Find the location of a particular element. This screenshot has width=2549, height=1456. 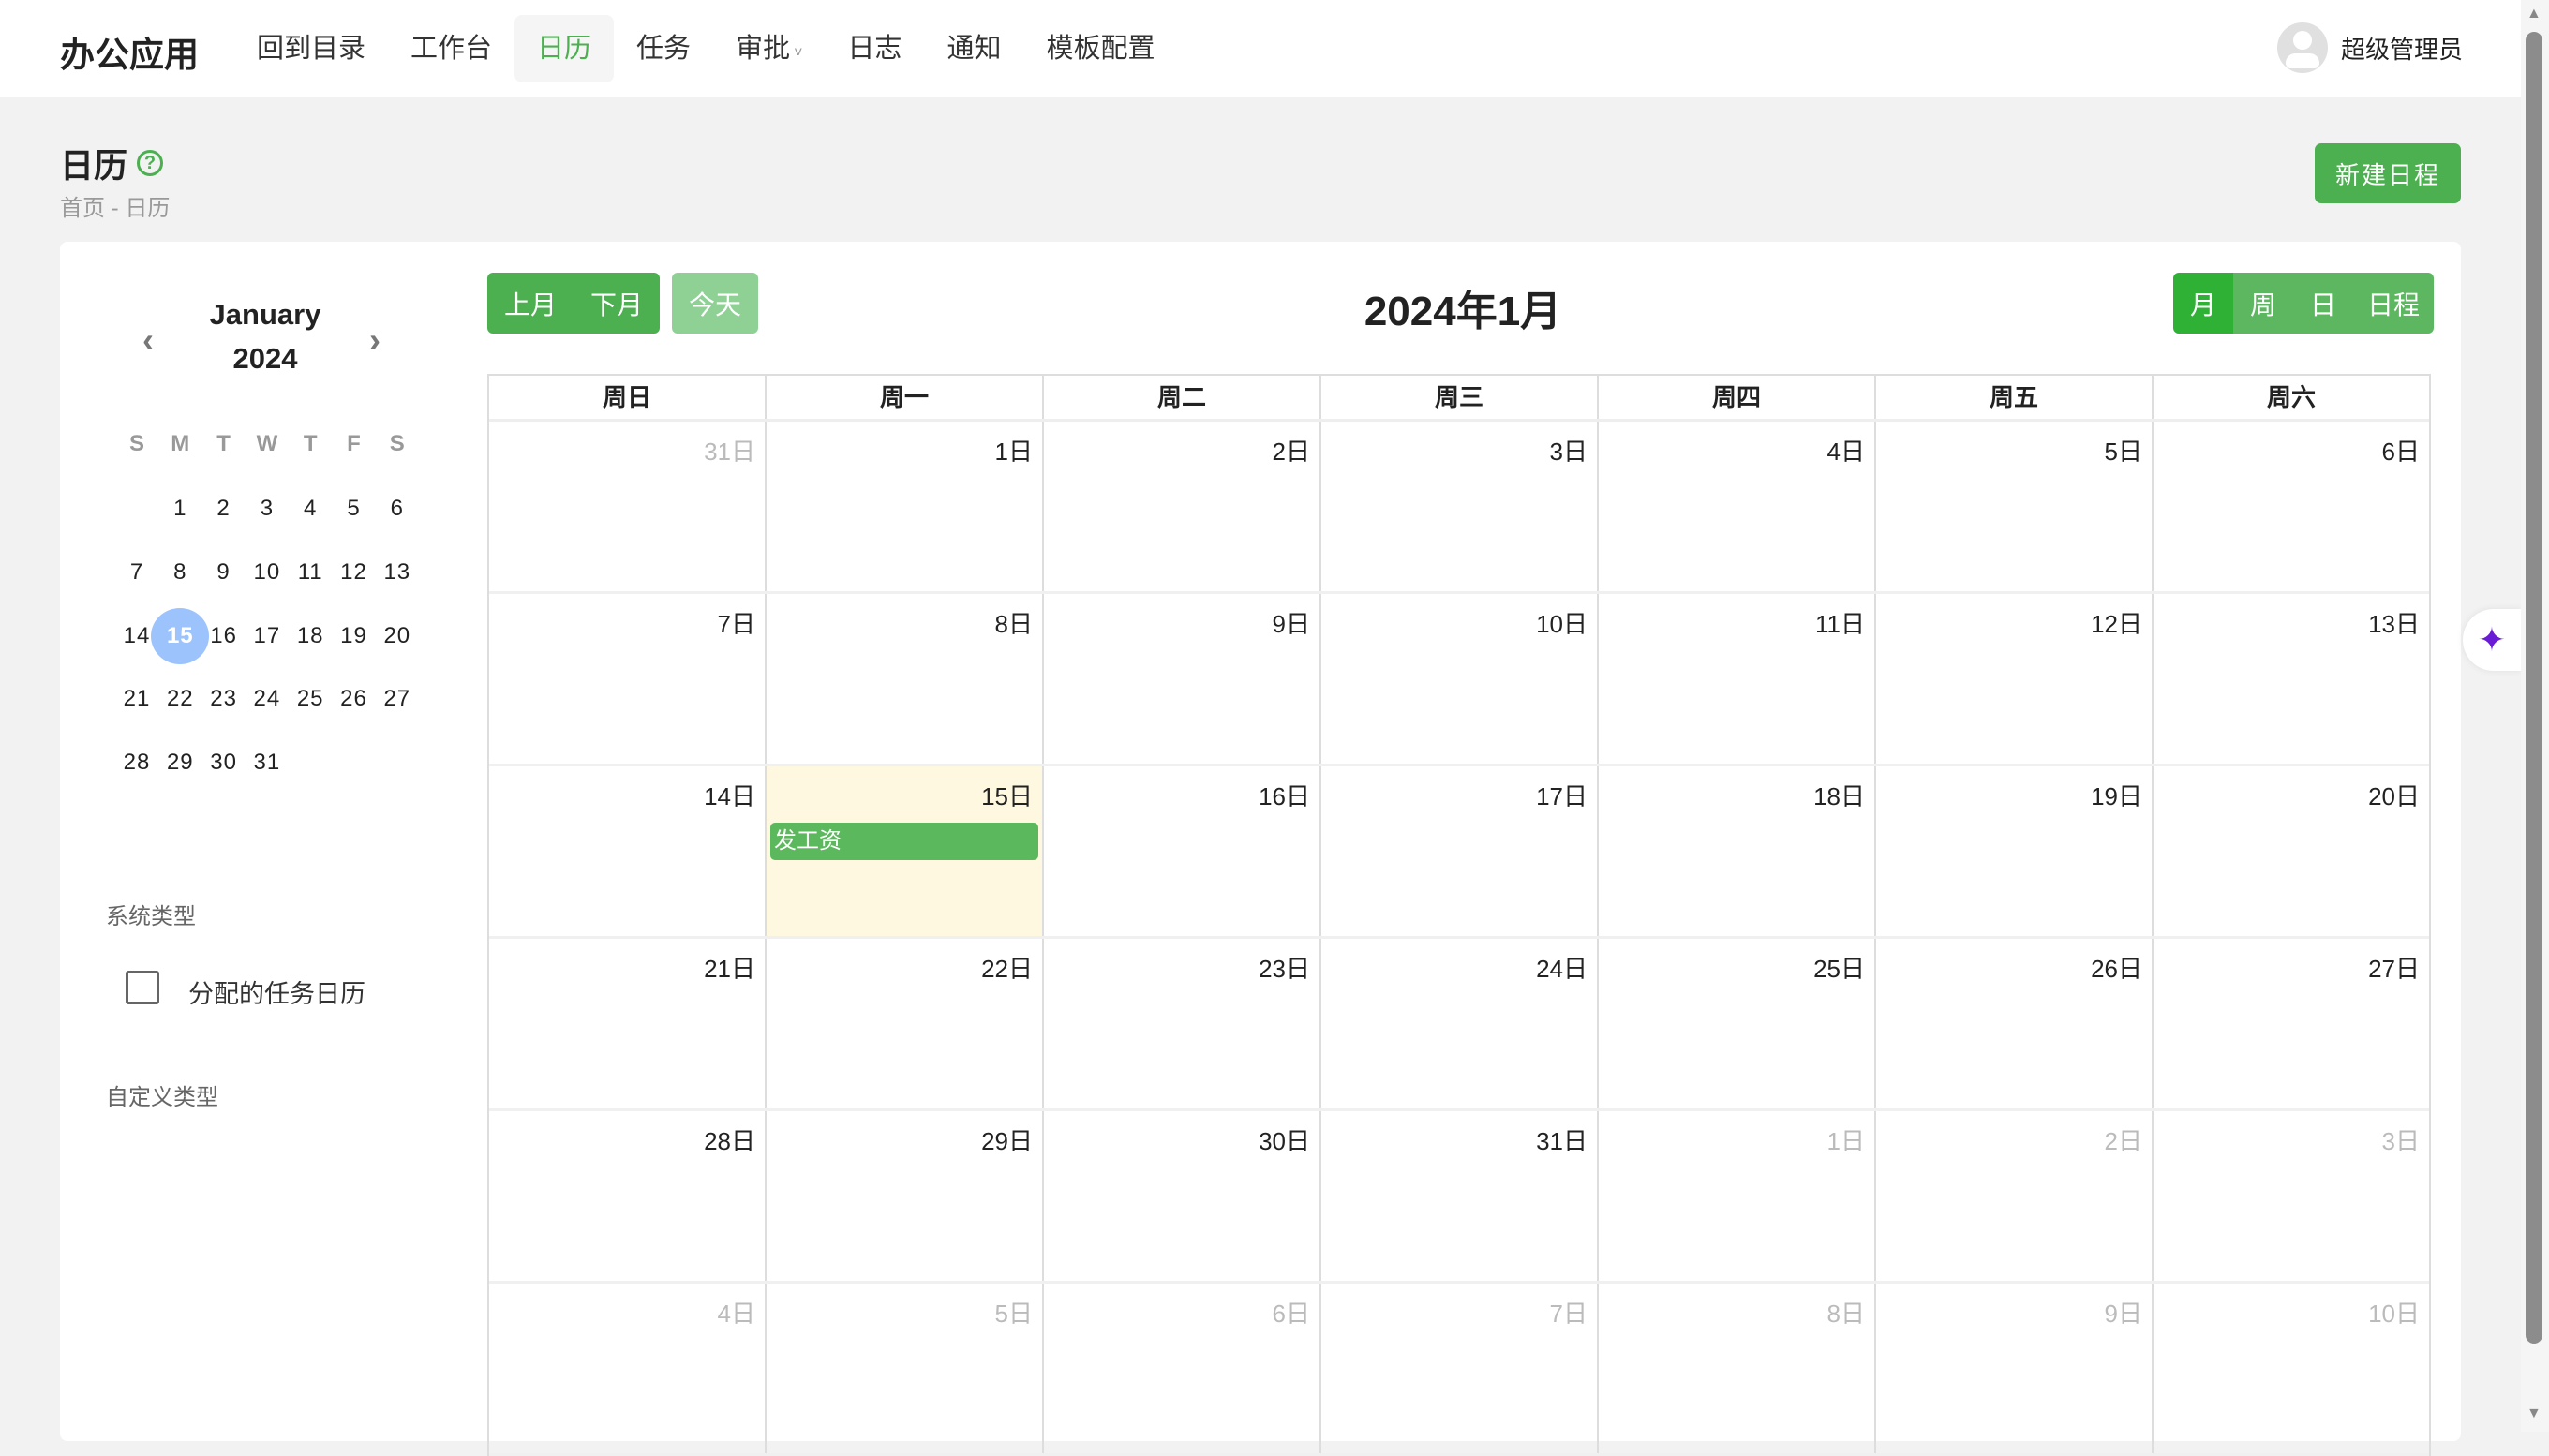

mini-day: 1 is located at coordinates (179, 509).